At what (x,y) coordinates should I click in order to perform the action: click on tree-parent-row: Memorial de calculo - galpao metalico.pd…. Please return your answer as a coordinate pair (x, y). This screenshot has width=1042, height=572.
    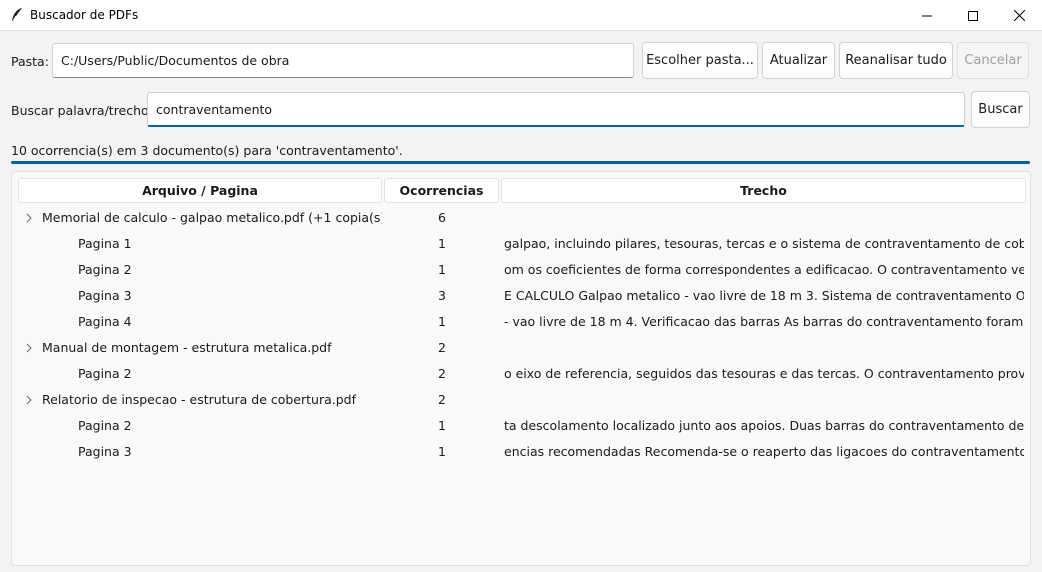
    Looking at the image, I should click on (521, 218).